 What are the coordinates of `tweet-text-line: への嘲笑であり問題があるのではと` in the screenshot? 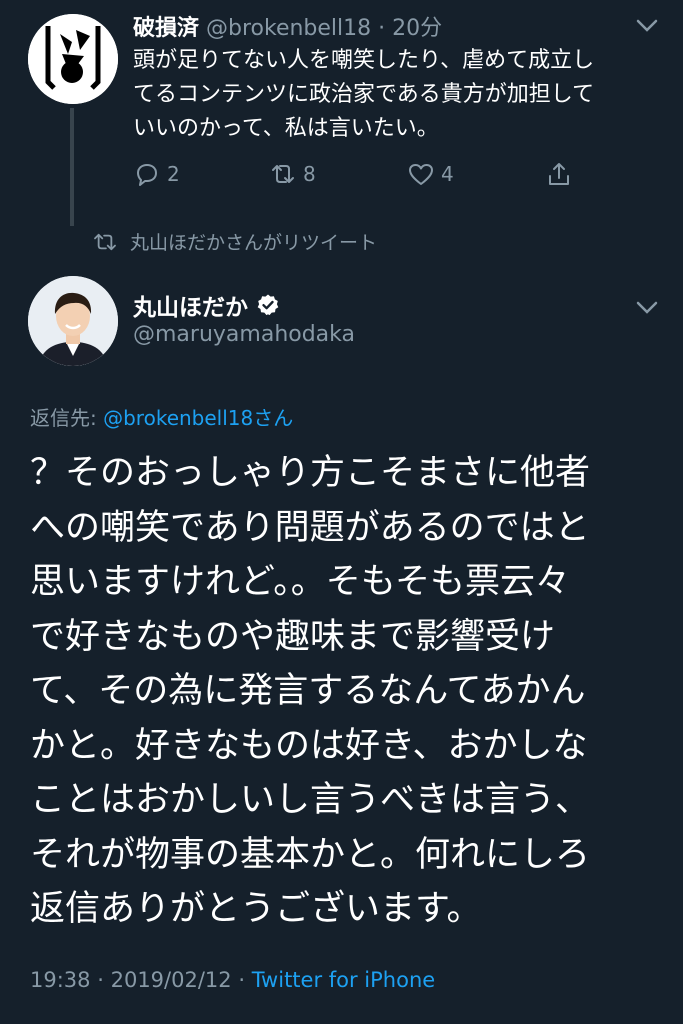 It's located at (310, 527).